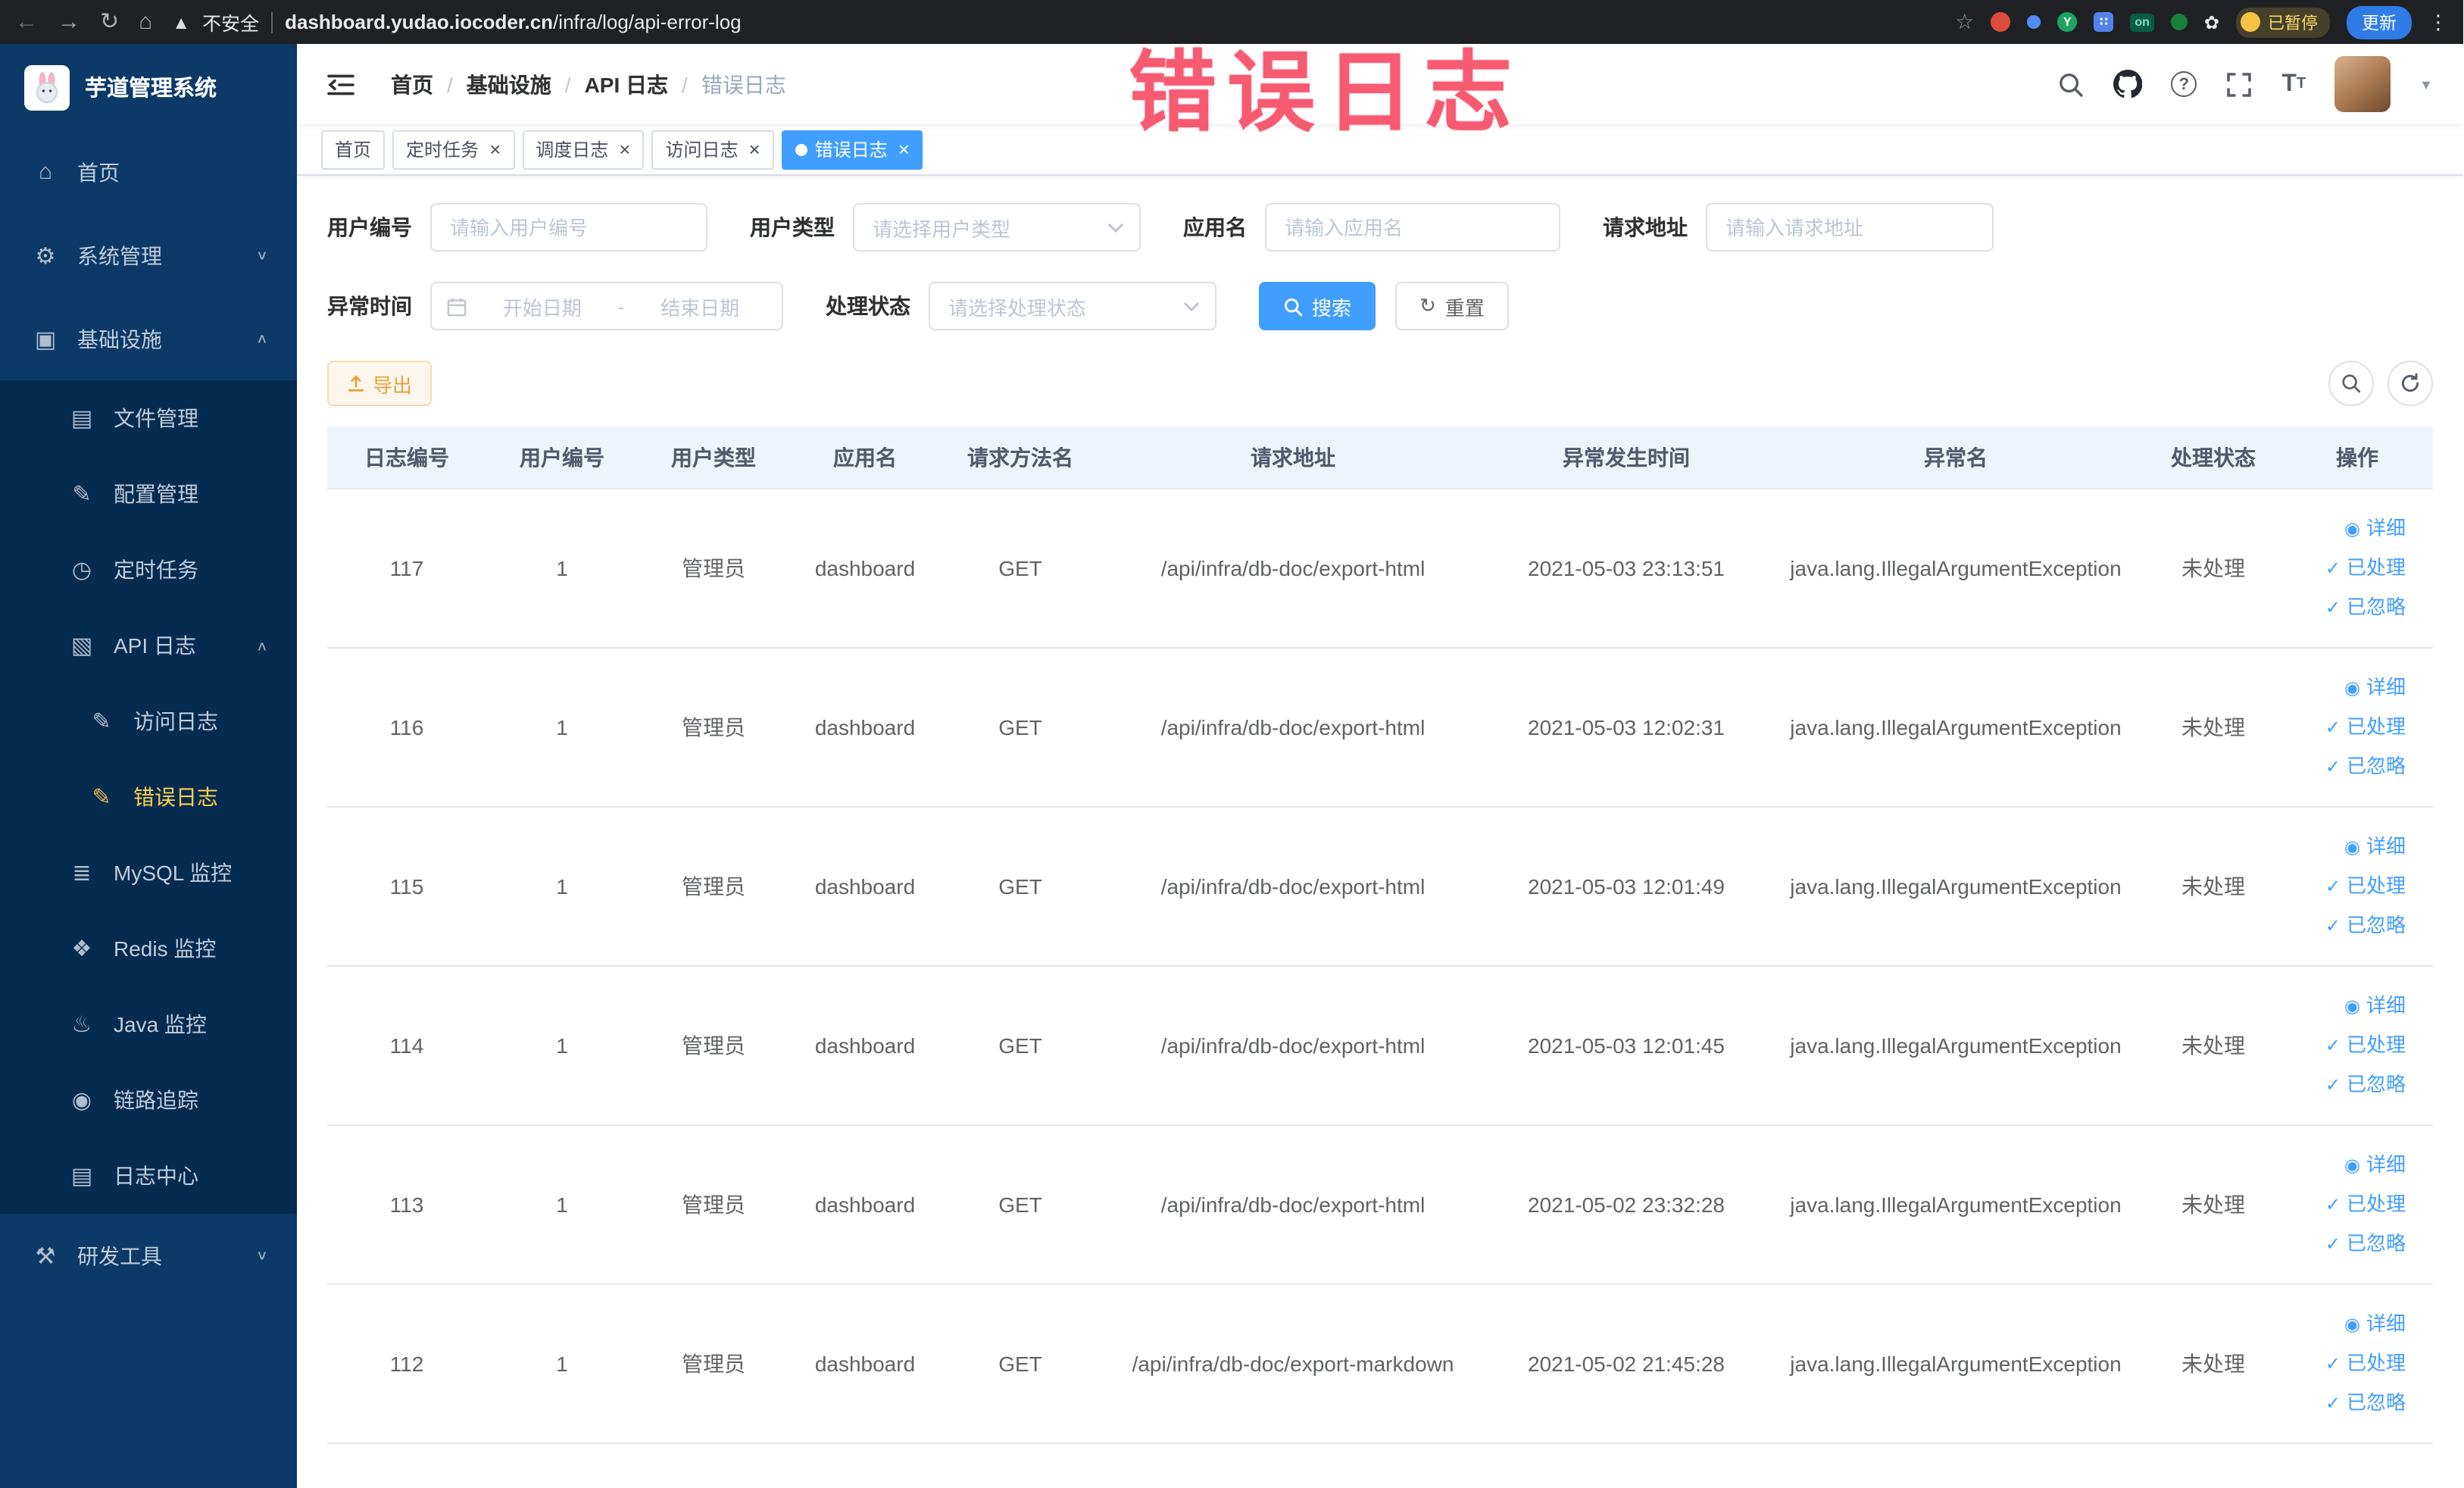  What do you see at coordinates (1020, 1204) in the screenshot?
I see `cell-method: GET` at bounding box center [1020, 1204].